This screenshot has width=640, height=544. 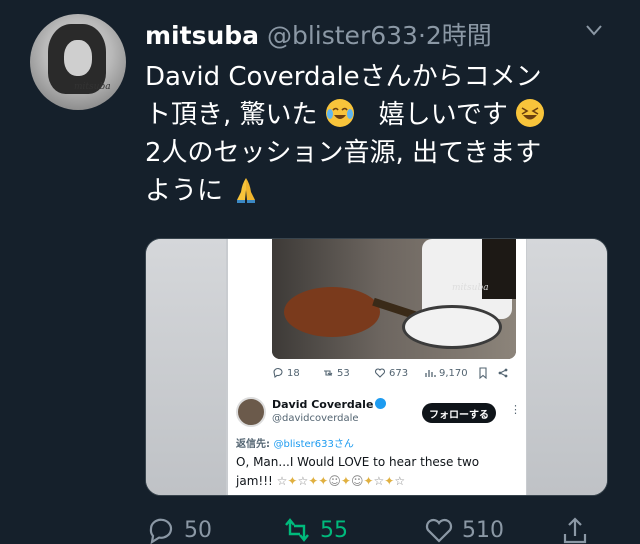 I want to click on embedded-views: 9,170, so click(x=446, y=373).